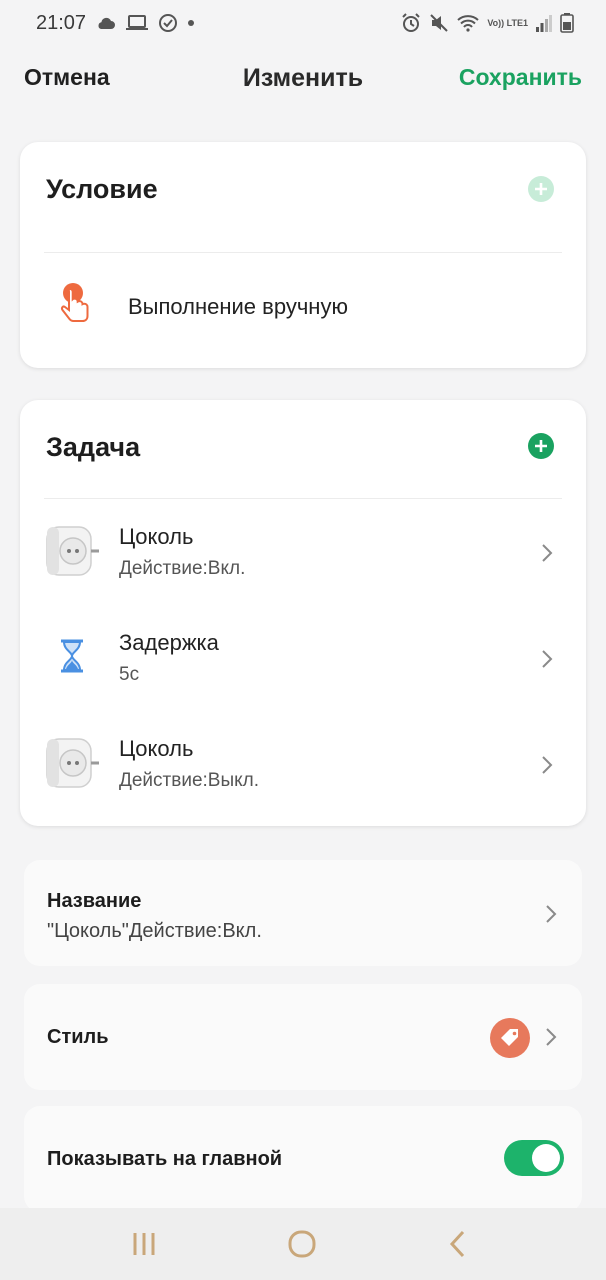 The width and height of the screenshot is (606, 1280). What do you see at coordinates (106, 23) in the screenshot?
I see `cloud-icon` at bounding box center [106, 23].